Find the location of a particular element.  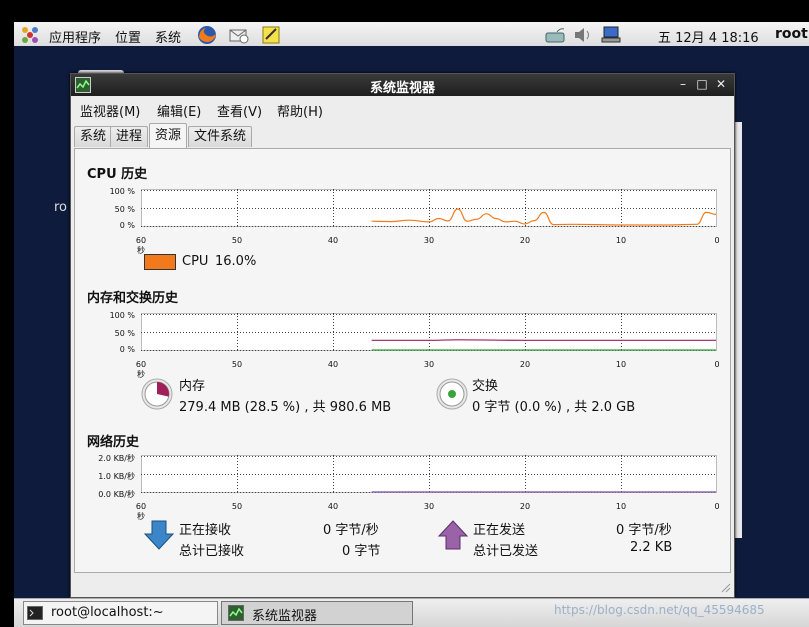

cpu-y-tick: 50 % is located at coordinates (124, 209).